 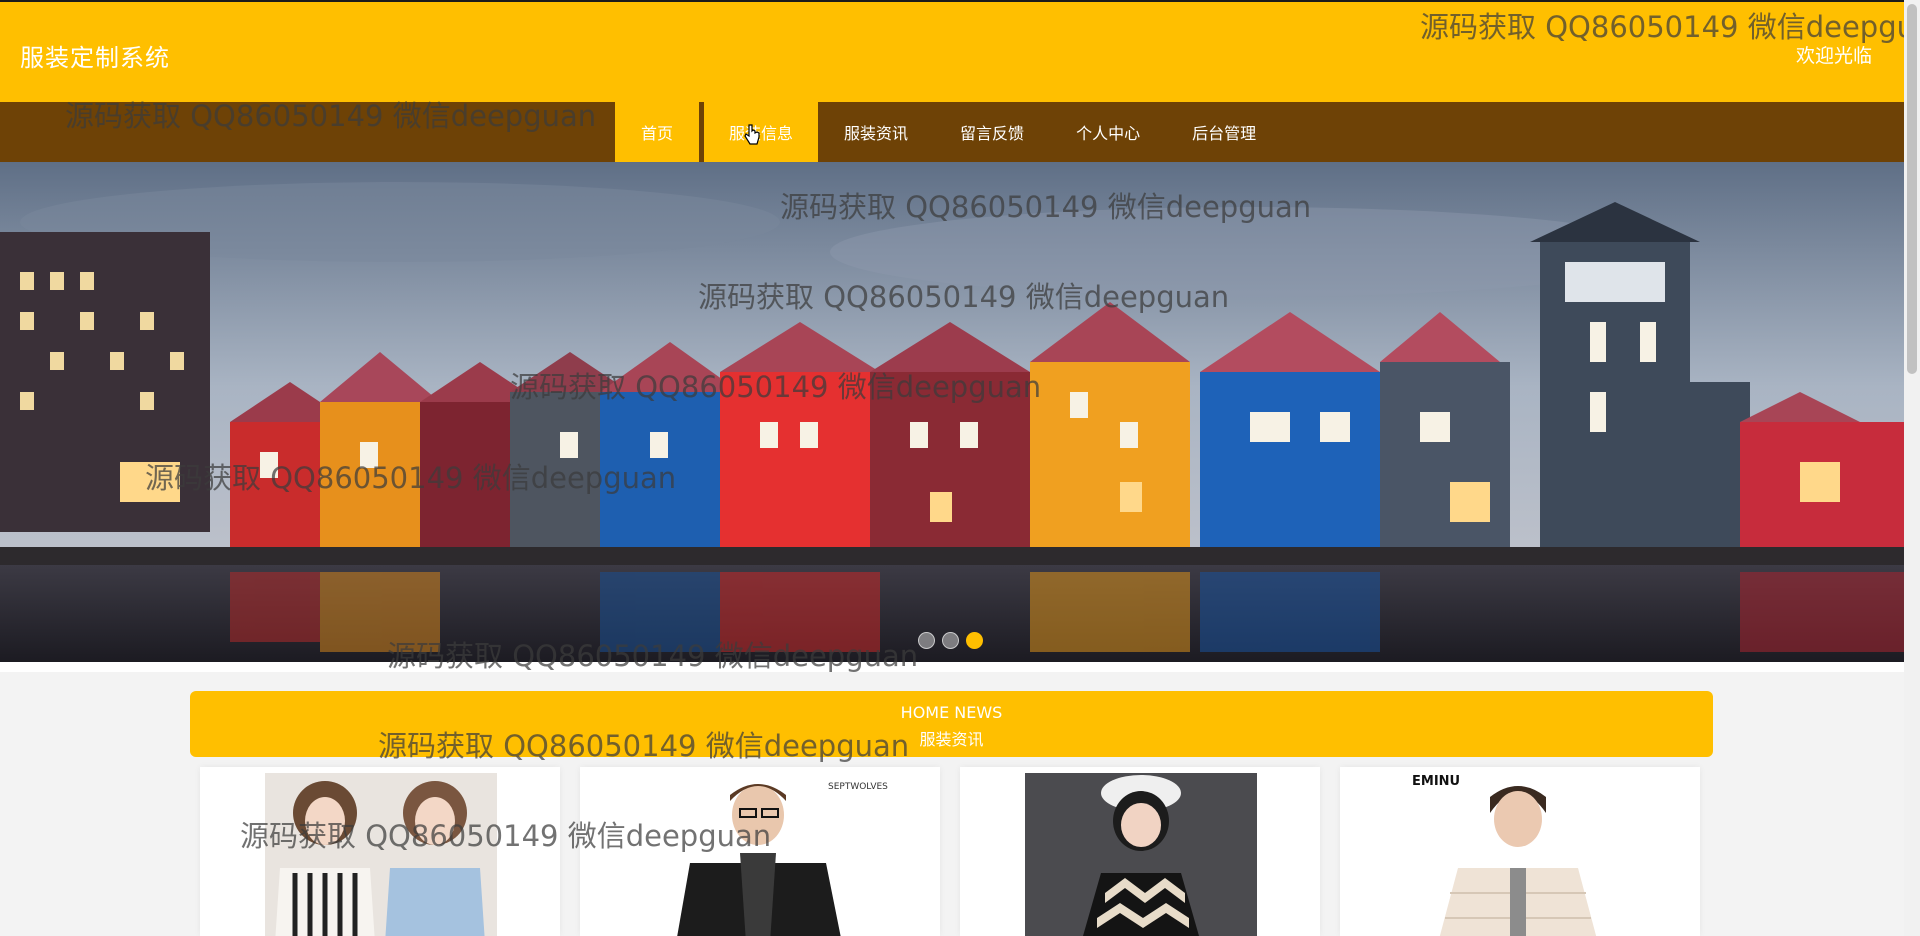 I want to click on nav-item-feedback: 留言反馈, so click(x=992, y=132).